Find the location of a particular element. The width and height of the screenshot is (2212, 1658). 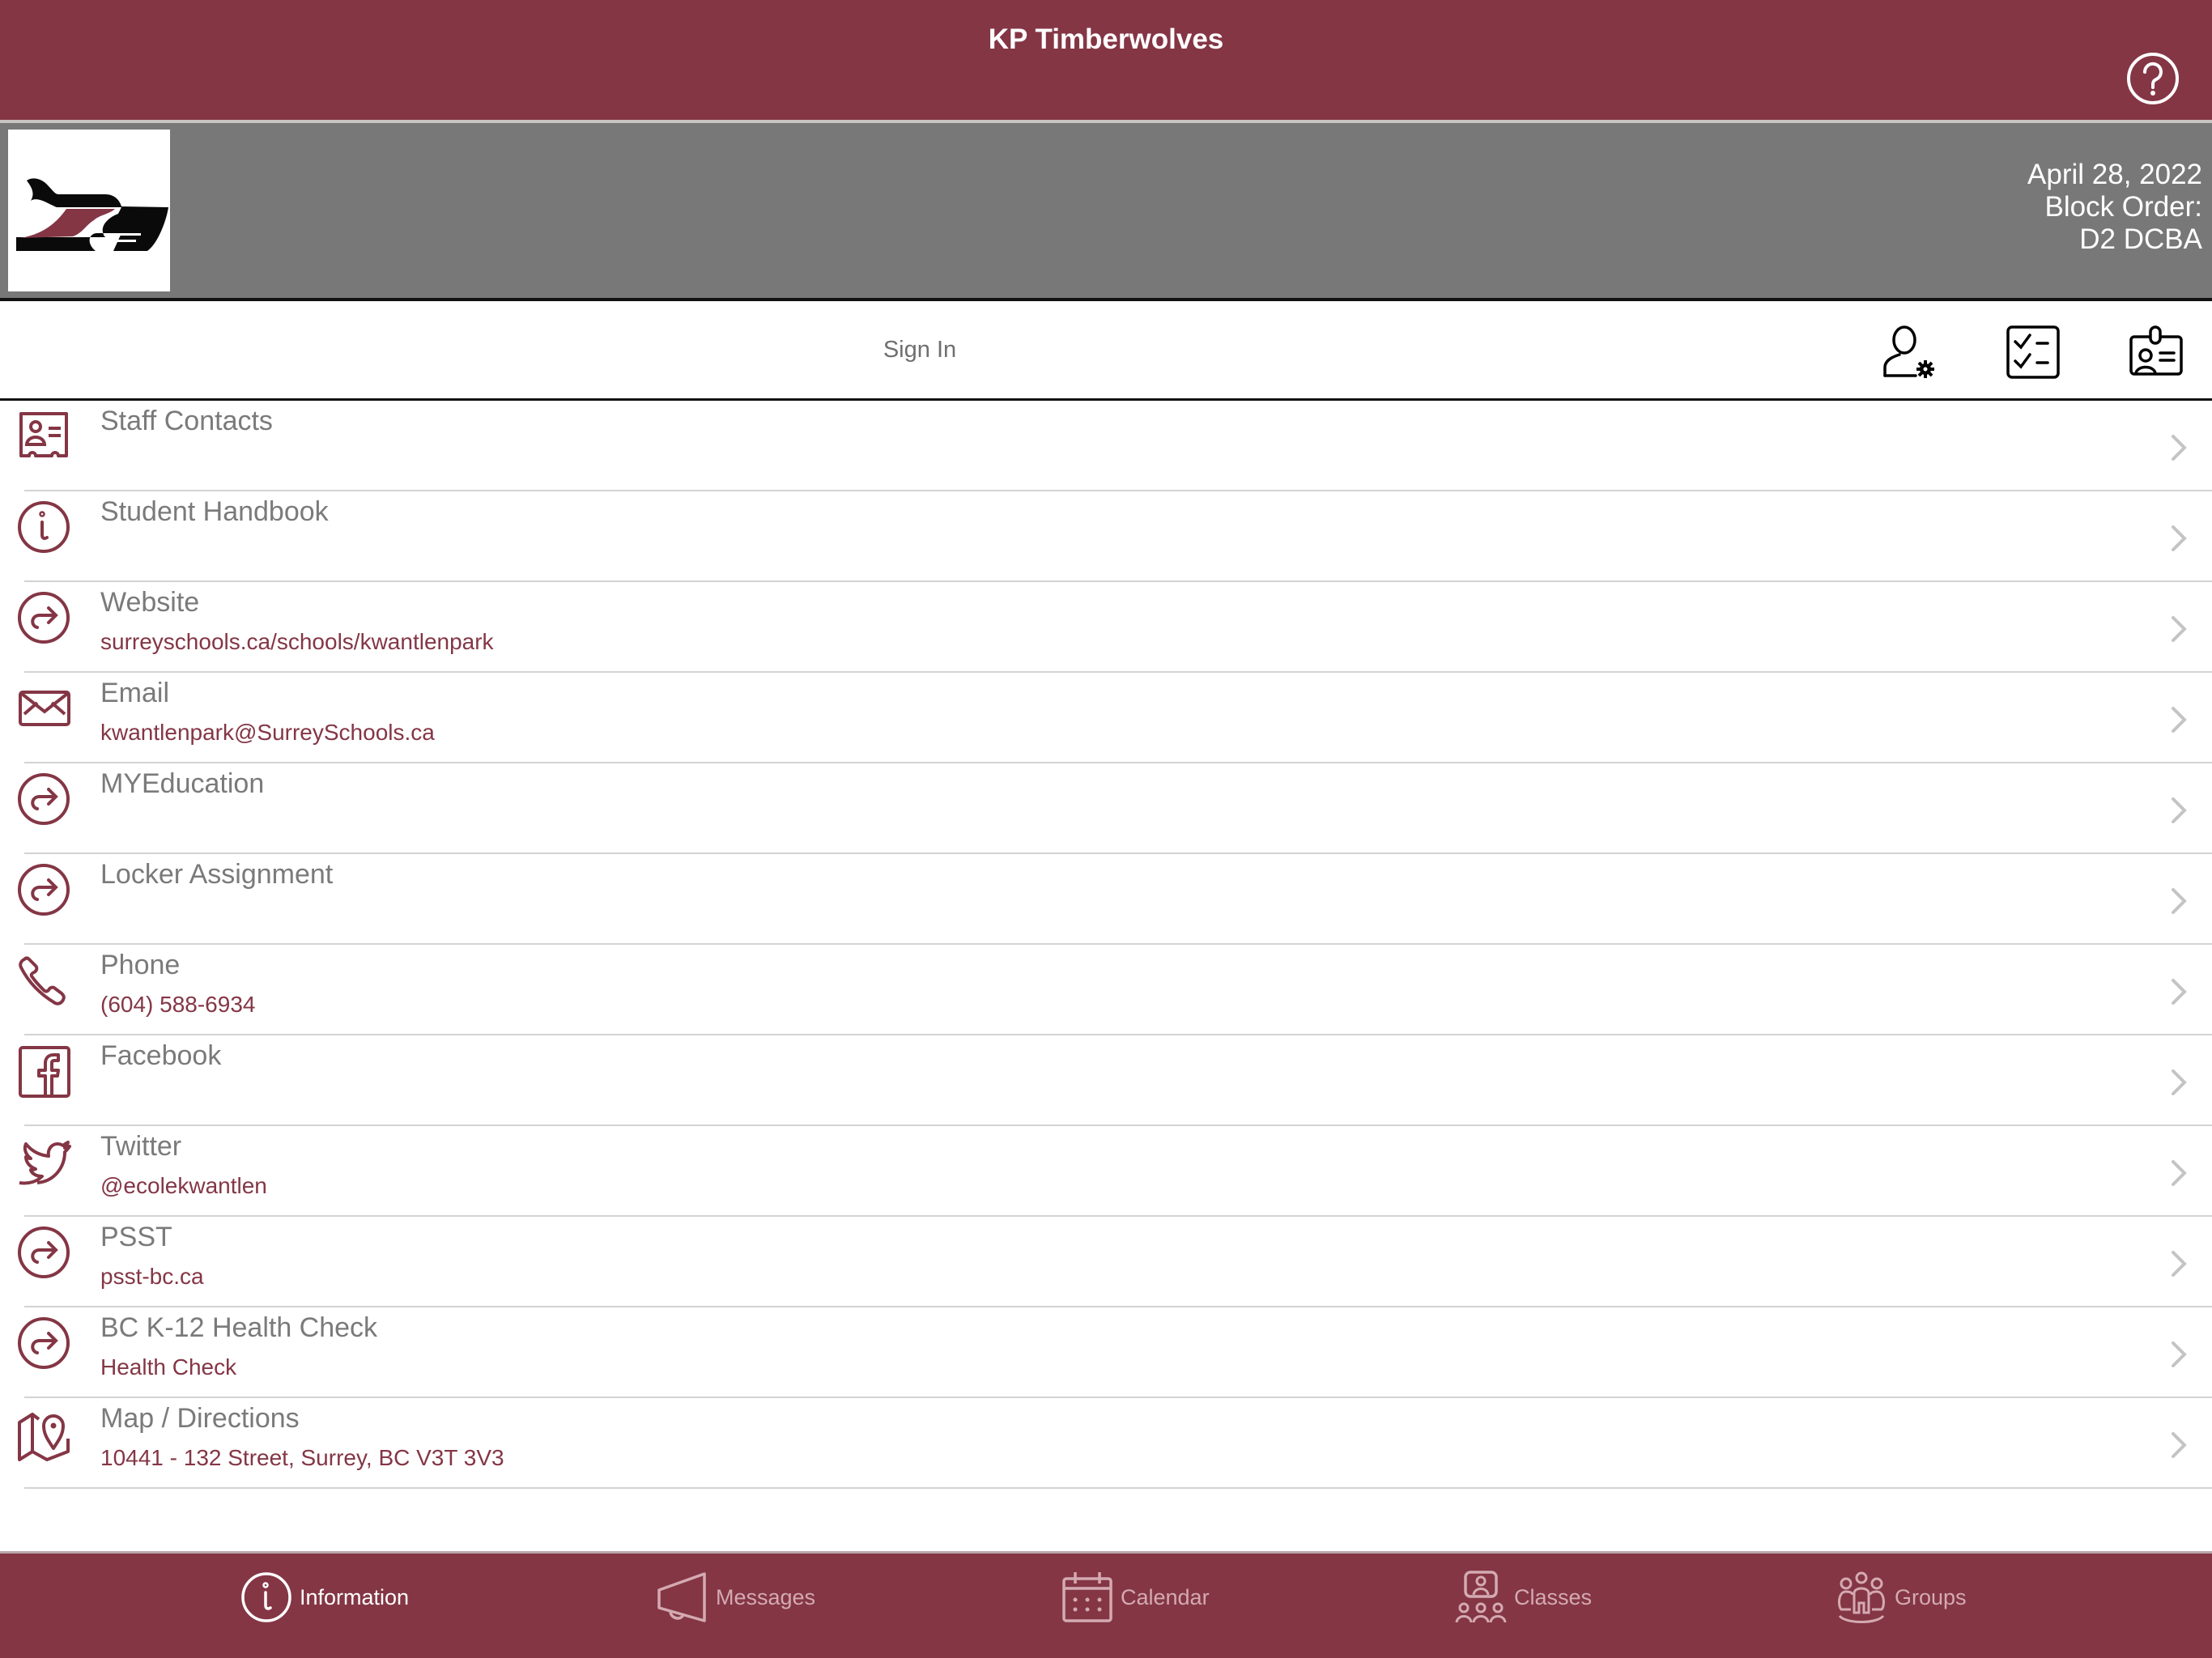

tab-groups: Groups is located at coordinates (1901, 1597).